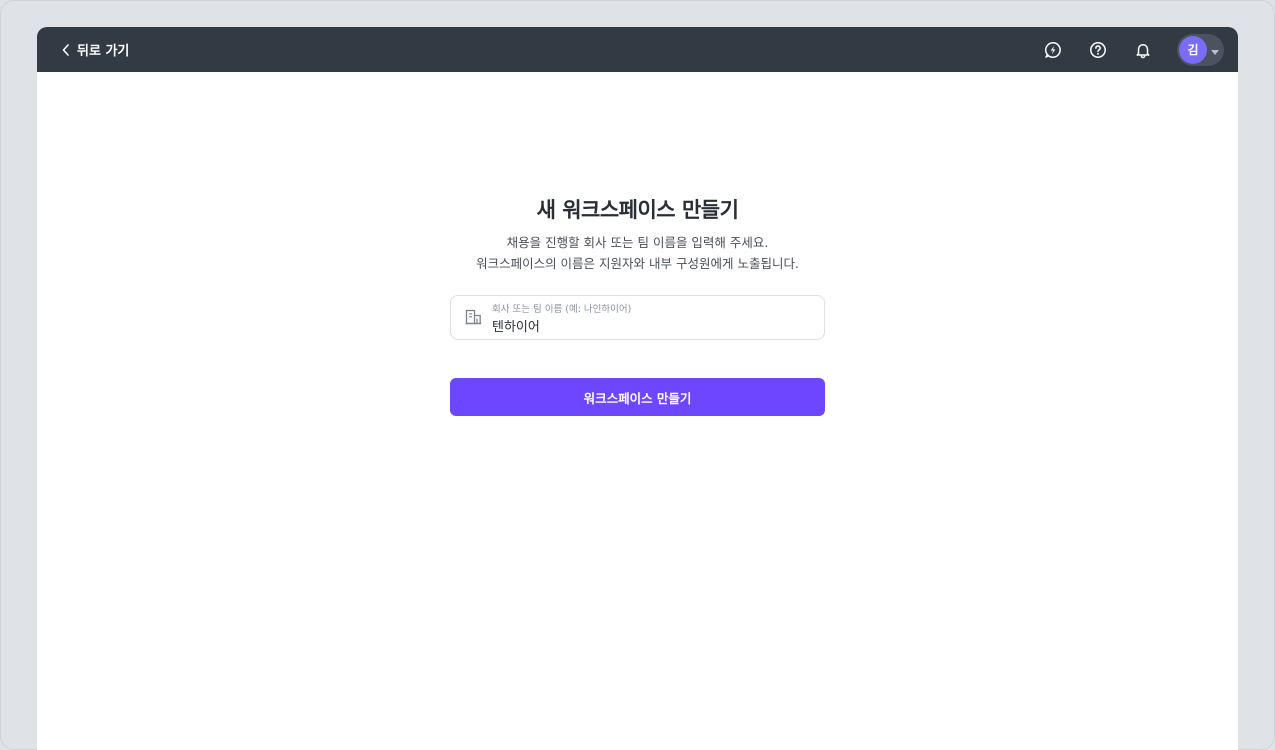  Describe the element at coordinates (637, 397) in the screenshot. I see `create-workspace-button: 워크스페이스 만들기` at that location.